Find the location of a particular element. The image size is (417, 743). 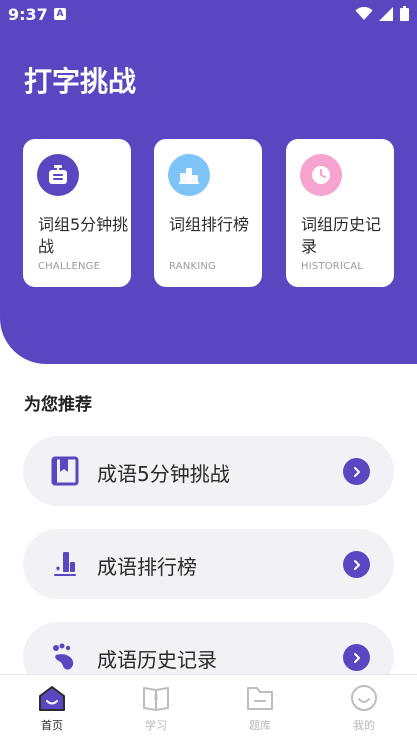

nav-label: 我的 is located at coordinates (364, 725).